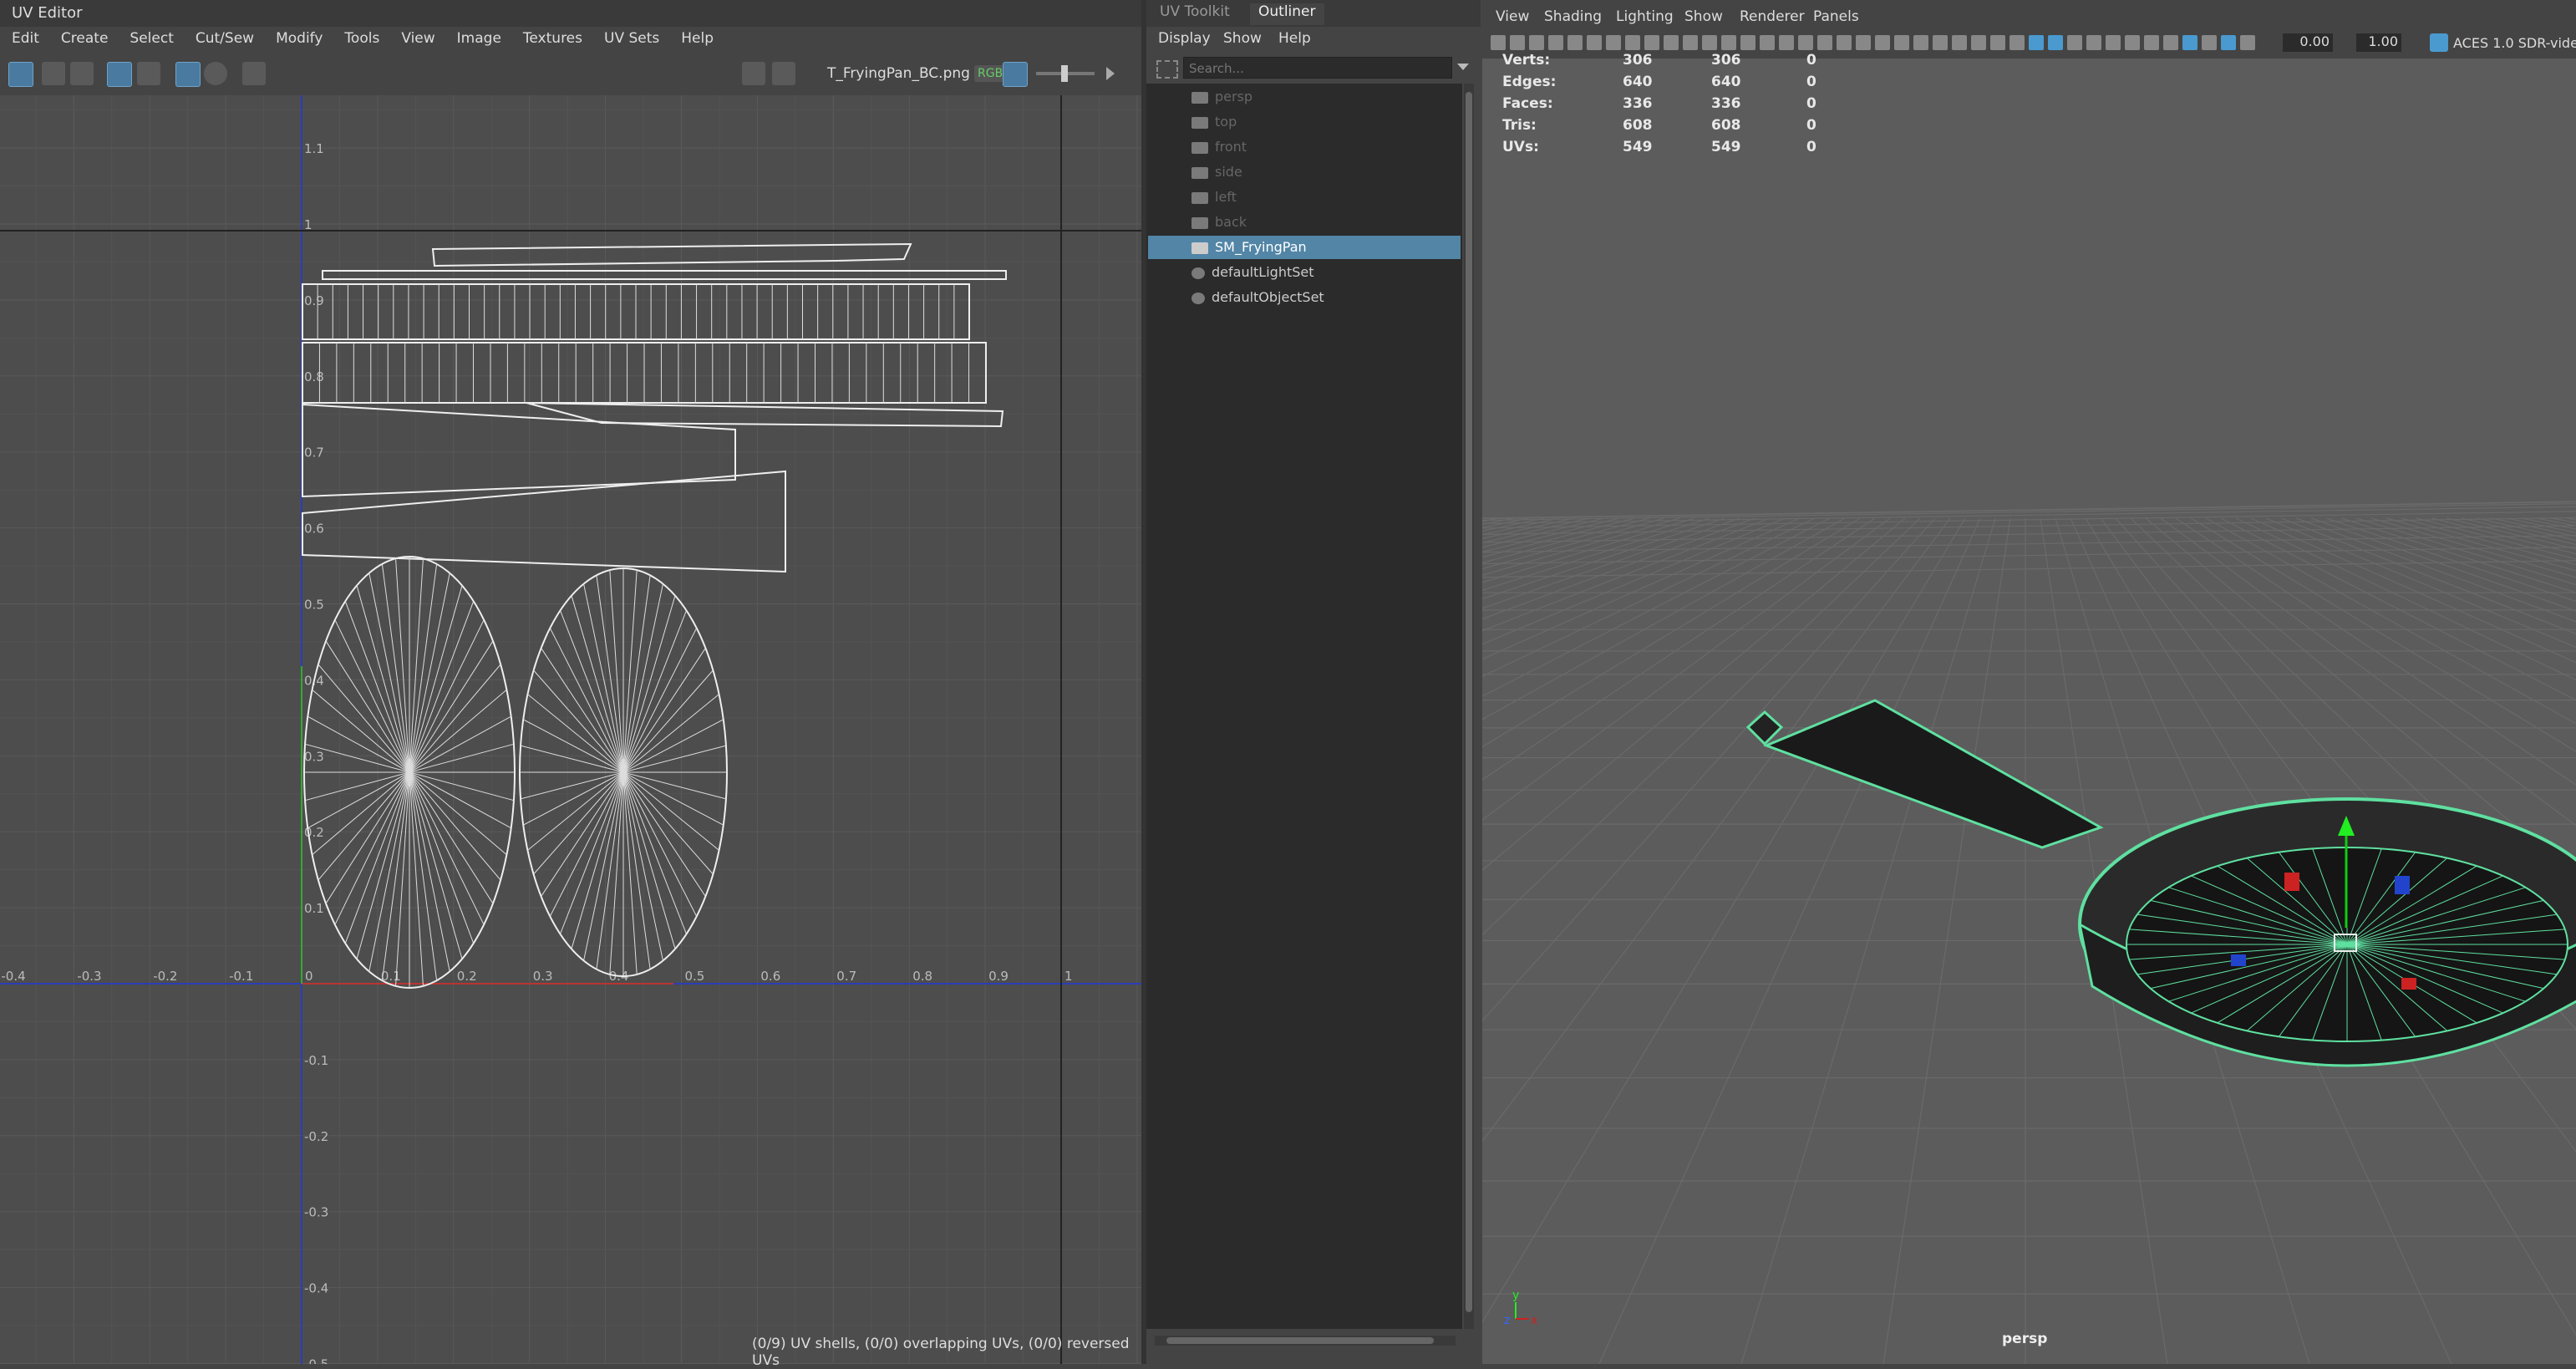  What do you see at coordinates (1167, 69) in the screenshot?
I see `filter-icon` at bounding box center [1167, 69].